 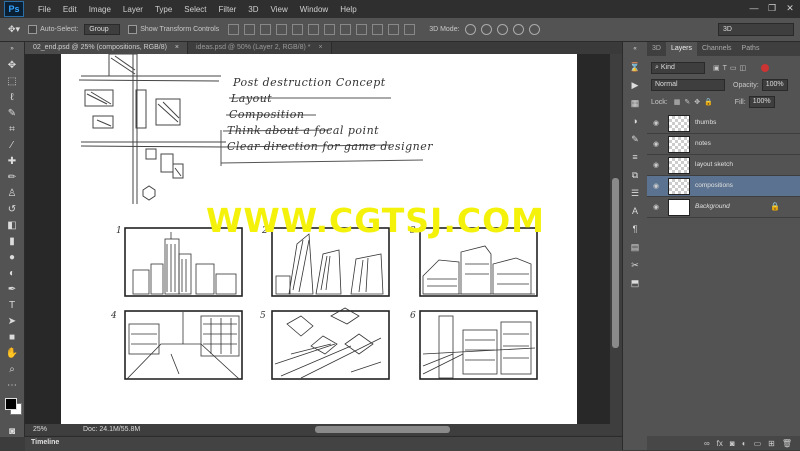 What do you see at coordinates (635, 157) in the screenshot?
I see `properties-panel-icon: ≡` at bounding box center [635, 157].